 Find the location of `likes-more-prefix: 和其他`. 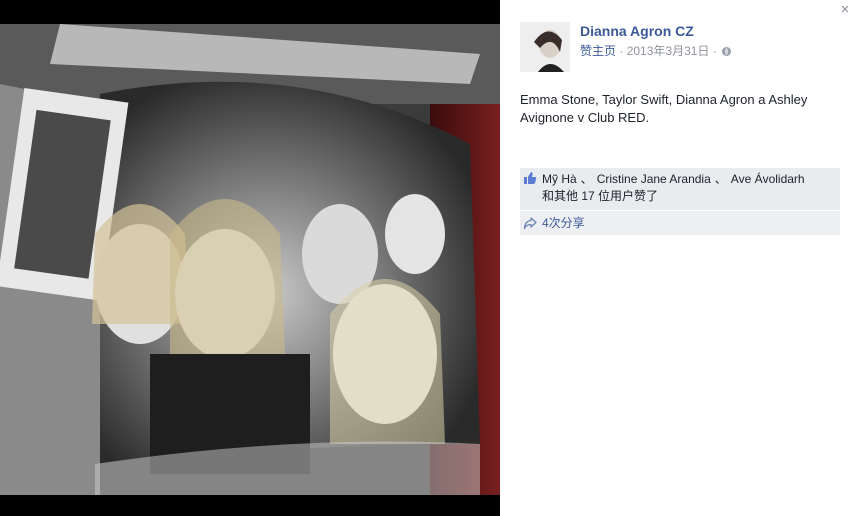

likes-more-prefix: 和其他 is located at coordinates (562, 196).